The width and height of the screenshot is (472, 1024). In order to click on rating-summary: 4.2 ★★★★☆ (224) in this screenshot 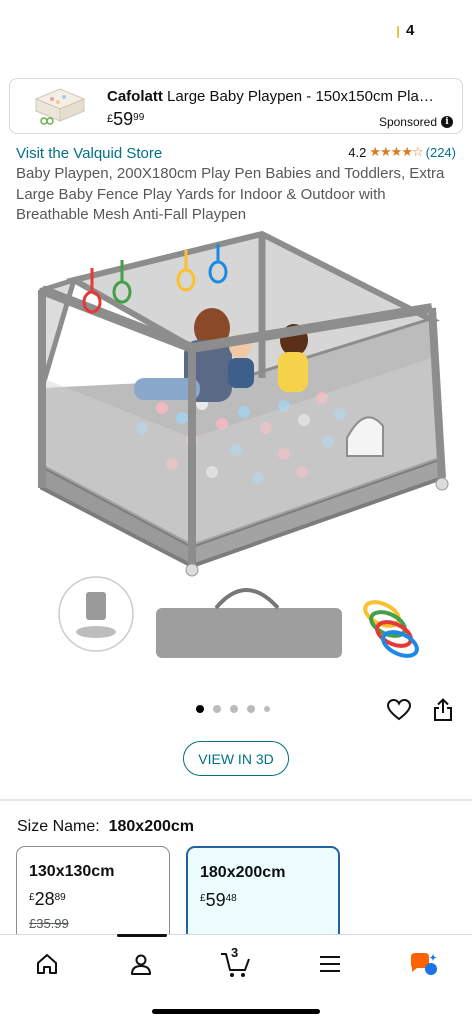, I will do `click(402, 152)`.